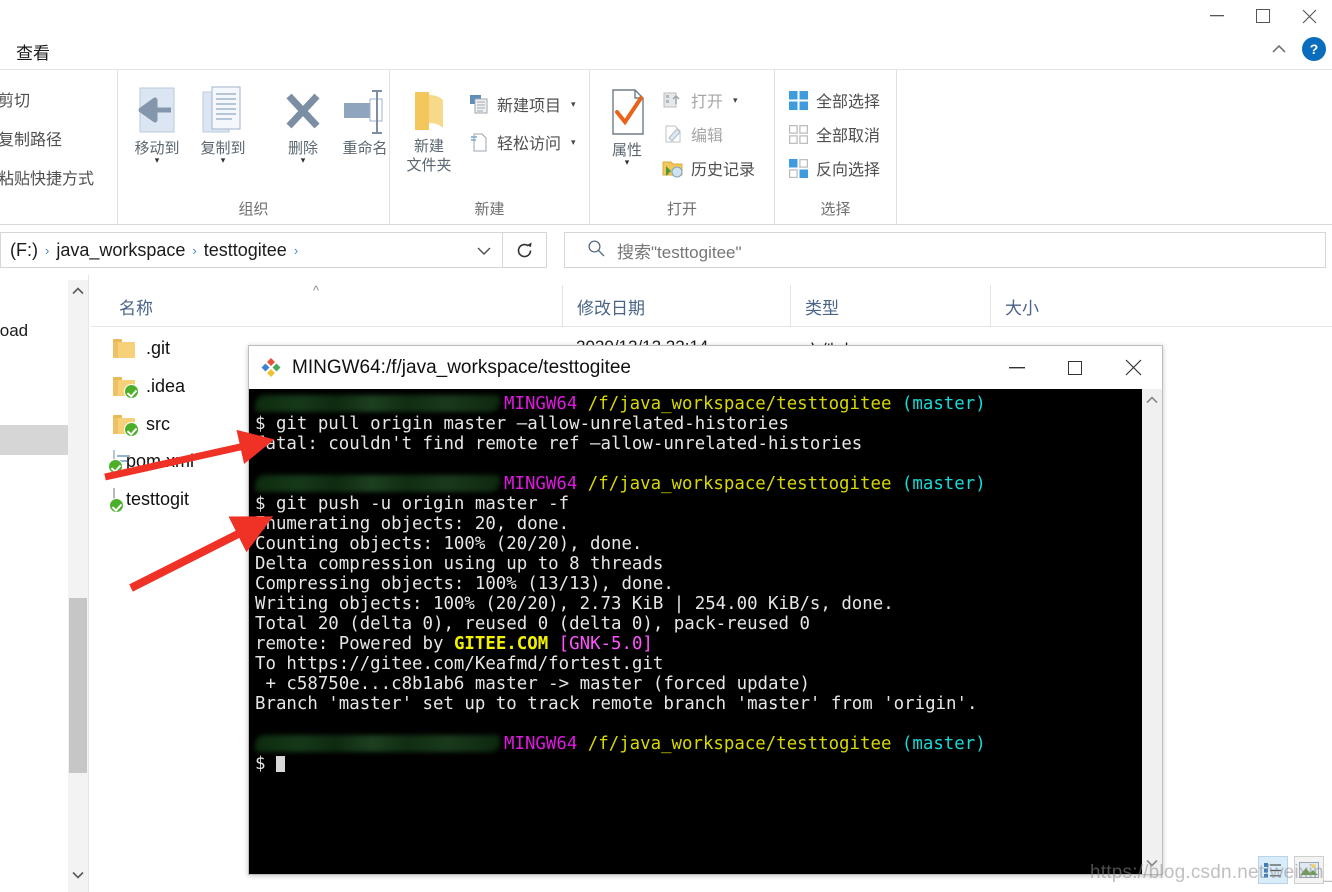 The height and width of the screenshot is (892, 1332). I want to click on ribbon-tab-bar: 查看 ?, so click(666, 51).